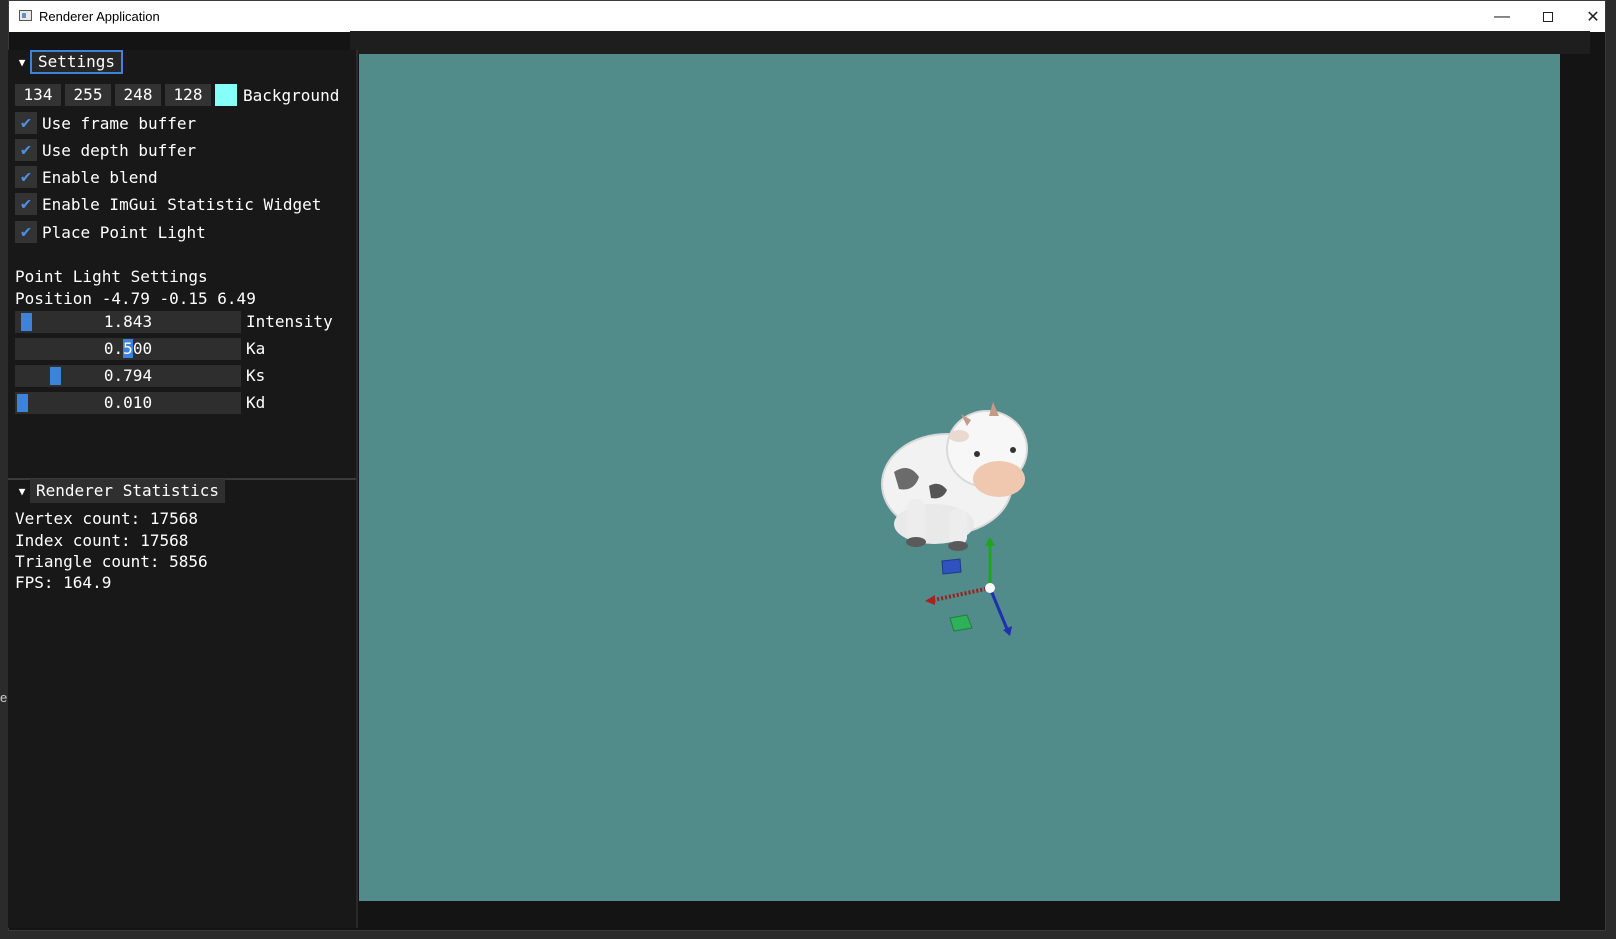 This screenshot has height=939, width=1616. I want to click on minimize-button: —, so click(1502, 16).